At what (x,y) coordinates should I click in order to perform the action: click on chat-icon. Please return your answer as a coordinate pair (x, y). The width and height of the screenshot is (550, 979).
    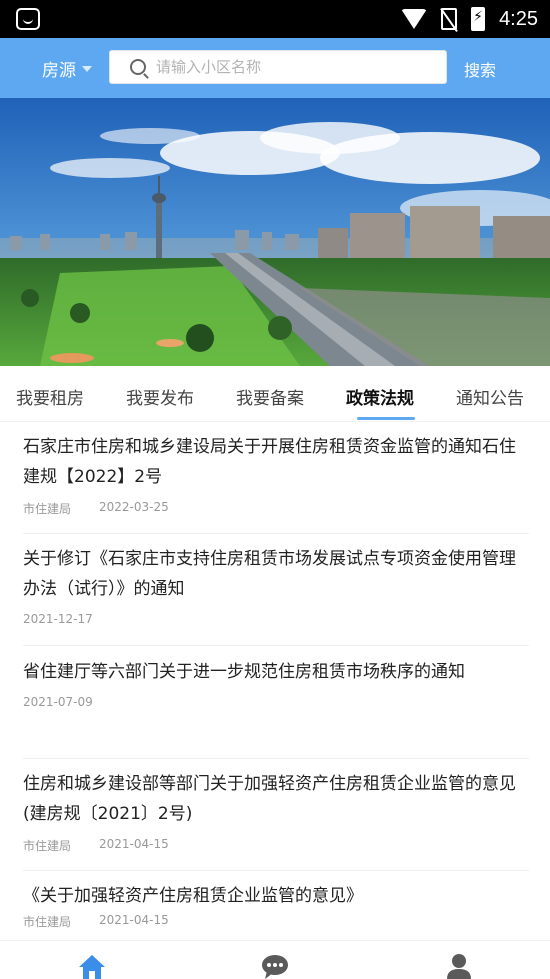
    Looking at the image, I should click on (275, 966).